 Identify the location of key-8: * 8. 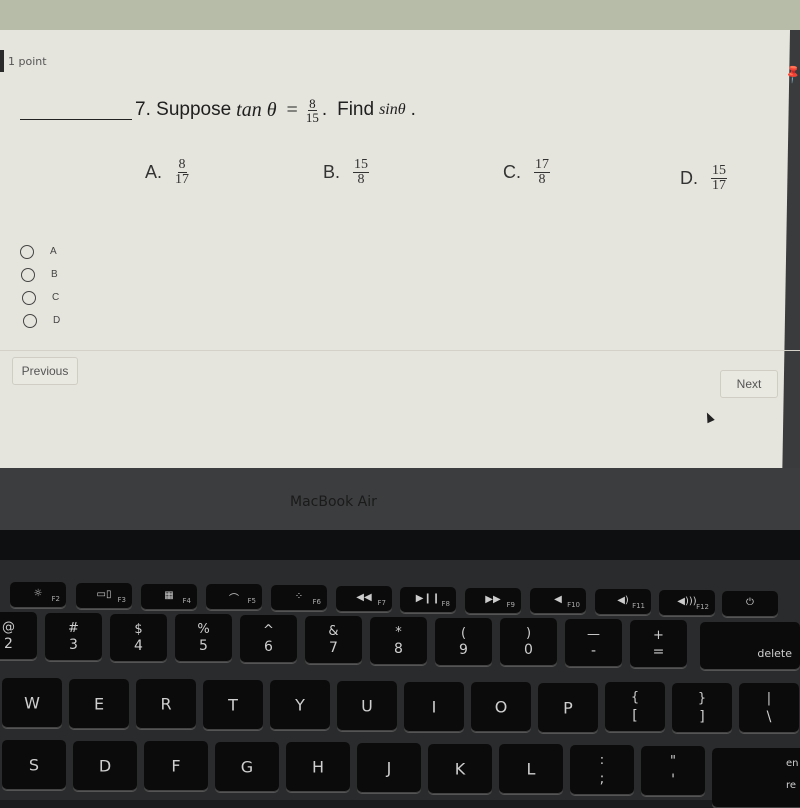
(398, 640).